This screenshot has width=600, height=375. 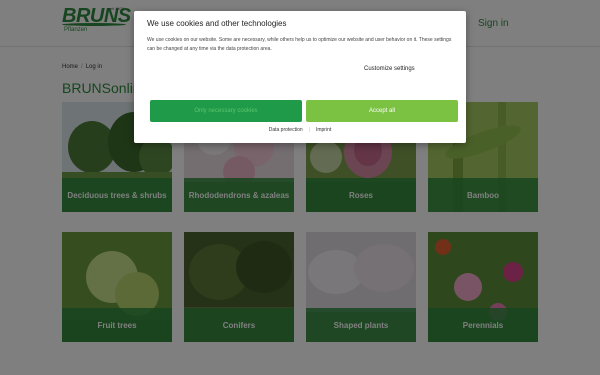 What do you see at coordinates (382, 111) in the screenshot?
I see `accept-all-button: Accept all` at bounding box center [382, 111].